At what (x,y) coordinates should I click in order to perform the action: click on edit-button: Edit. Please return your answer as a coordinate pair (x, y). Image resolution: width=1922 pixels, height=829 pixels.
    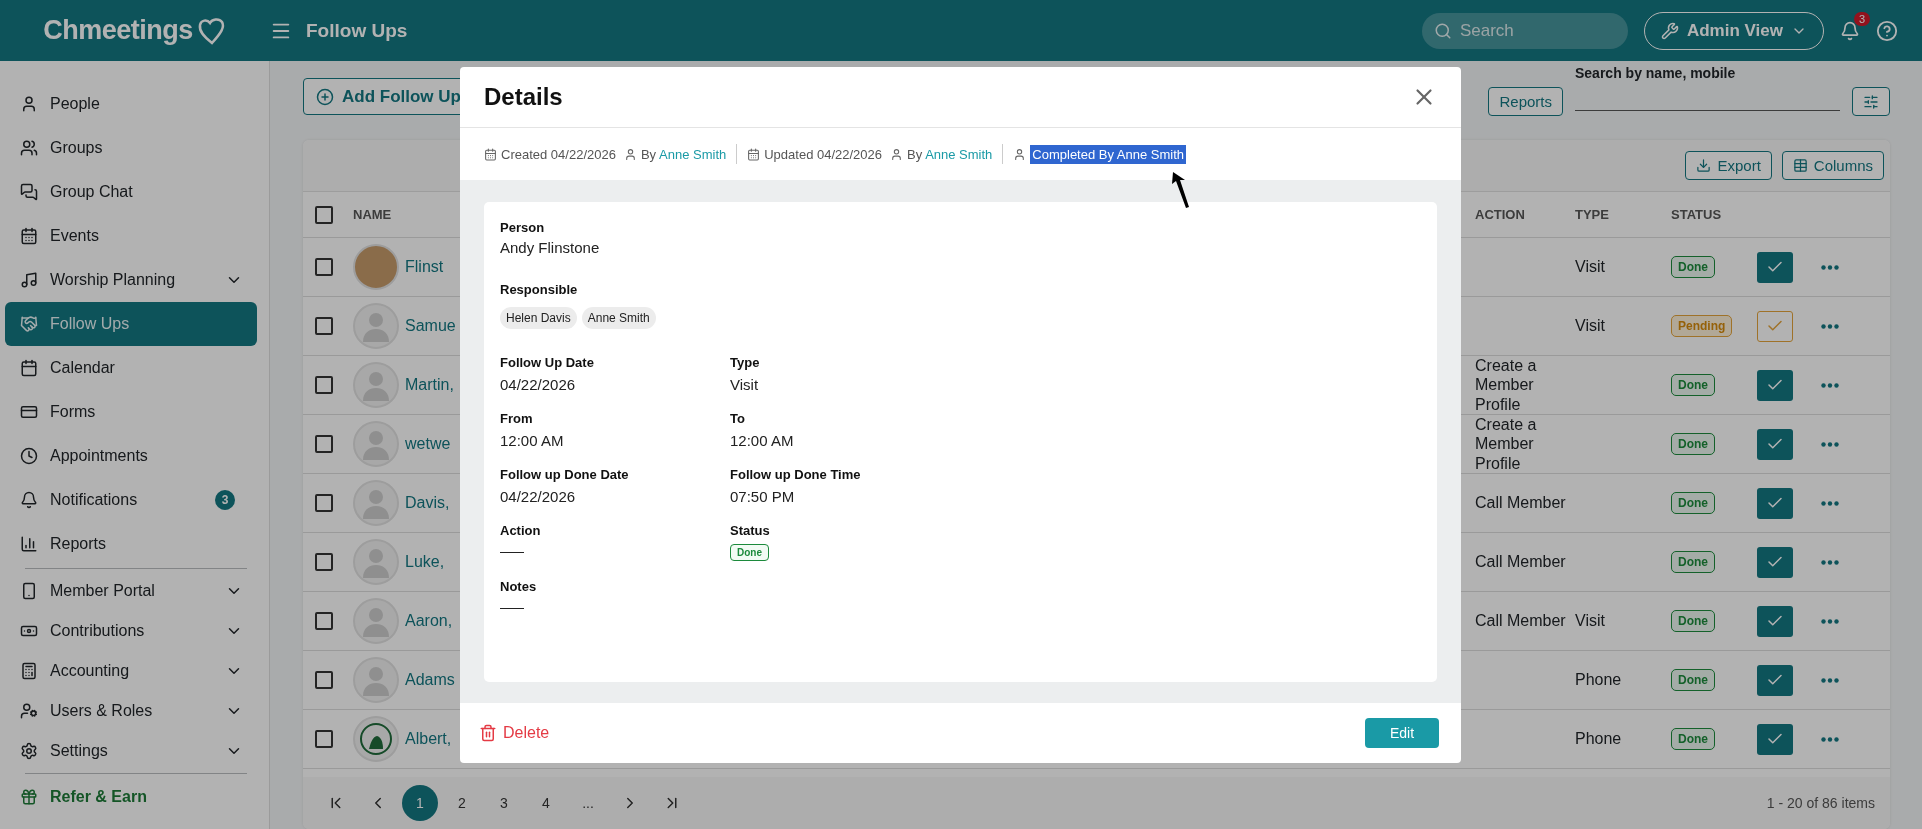
    Looking at the image, I should click on (1402, 733).